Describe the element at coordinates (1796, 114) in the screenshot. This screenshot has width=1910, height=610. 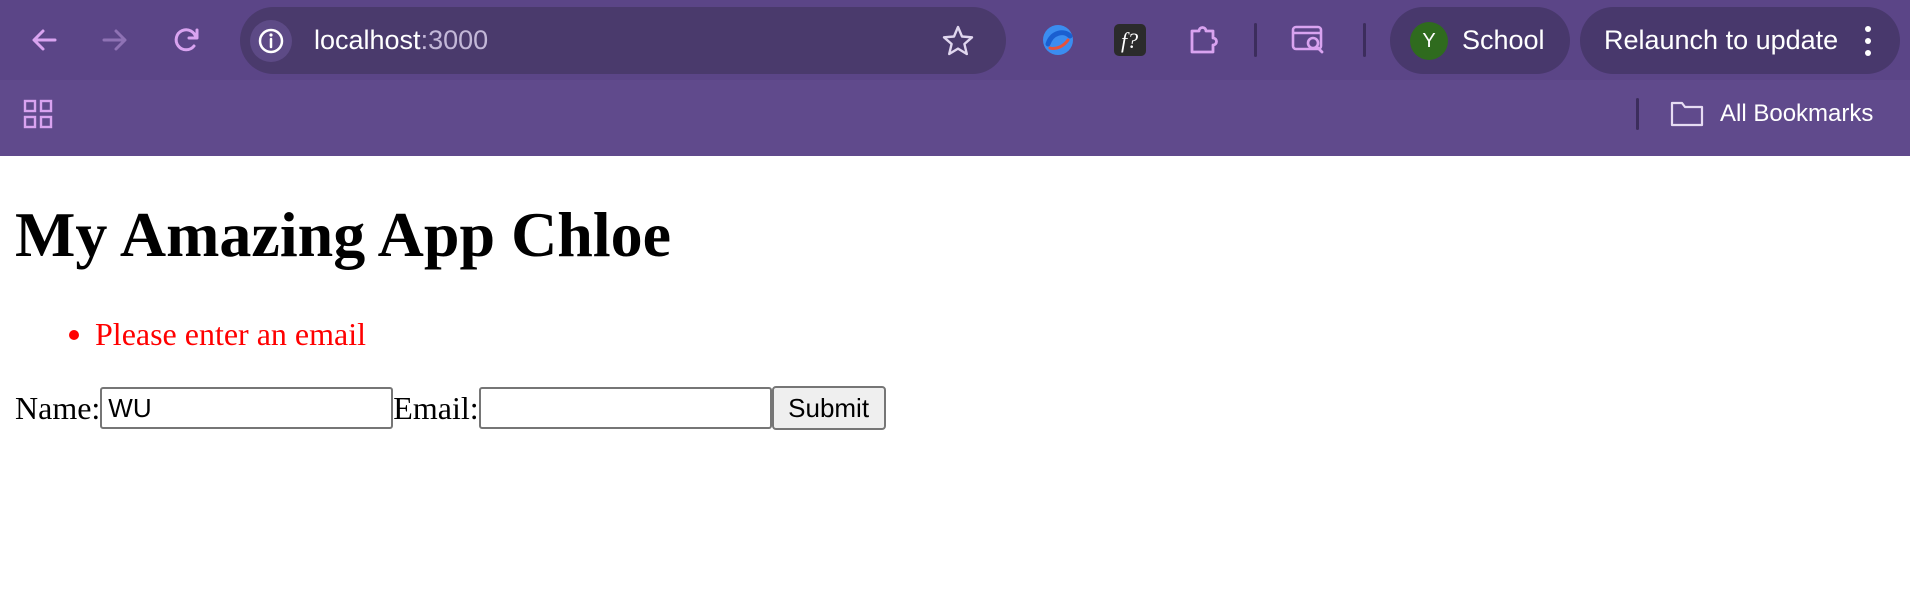
I see `all-bookmarks-label: All Bookmarks` at that location.